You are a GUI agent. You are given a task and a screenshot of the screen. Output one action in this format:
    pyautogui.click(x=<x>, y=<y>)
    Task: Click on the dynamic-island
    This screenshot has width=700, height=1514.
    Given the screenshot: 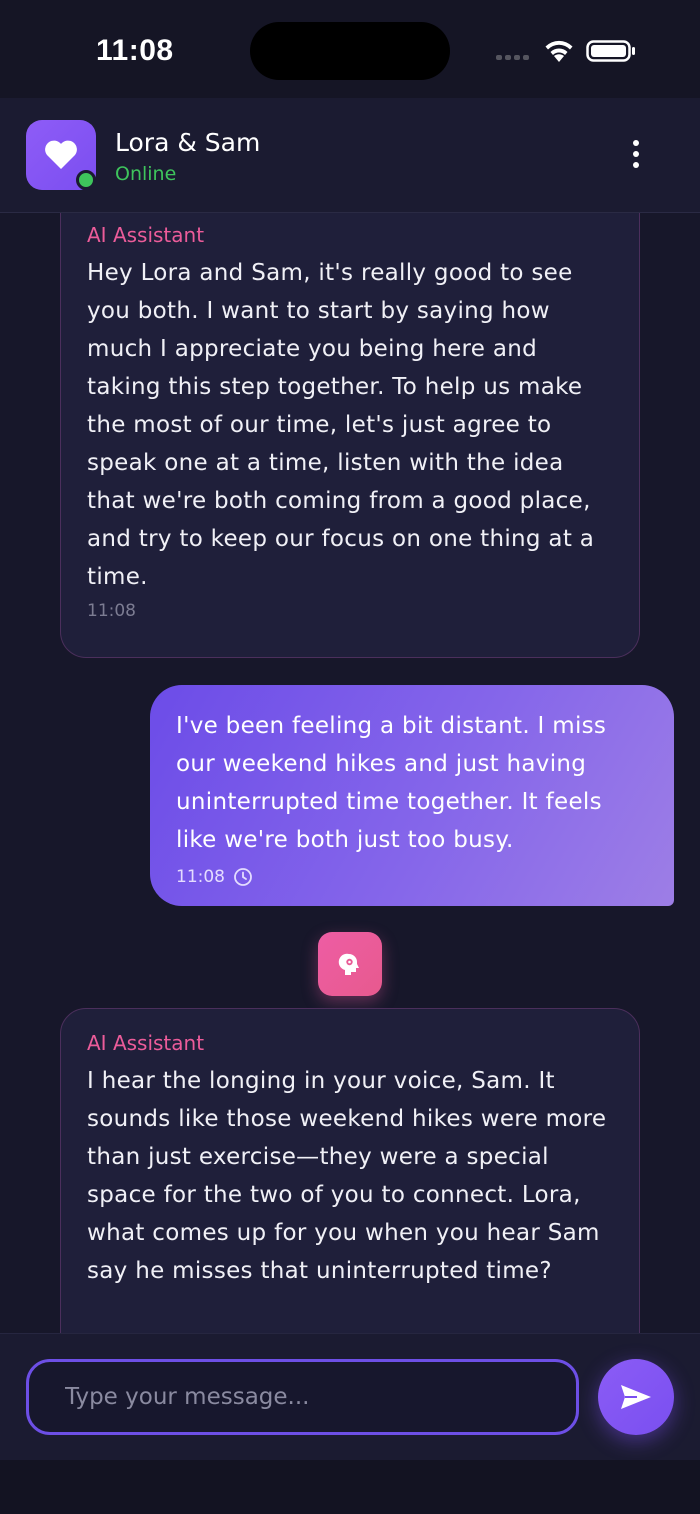 What is the action you would take?
    pyautogui.click(x=350, y=51)
    